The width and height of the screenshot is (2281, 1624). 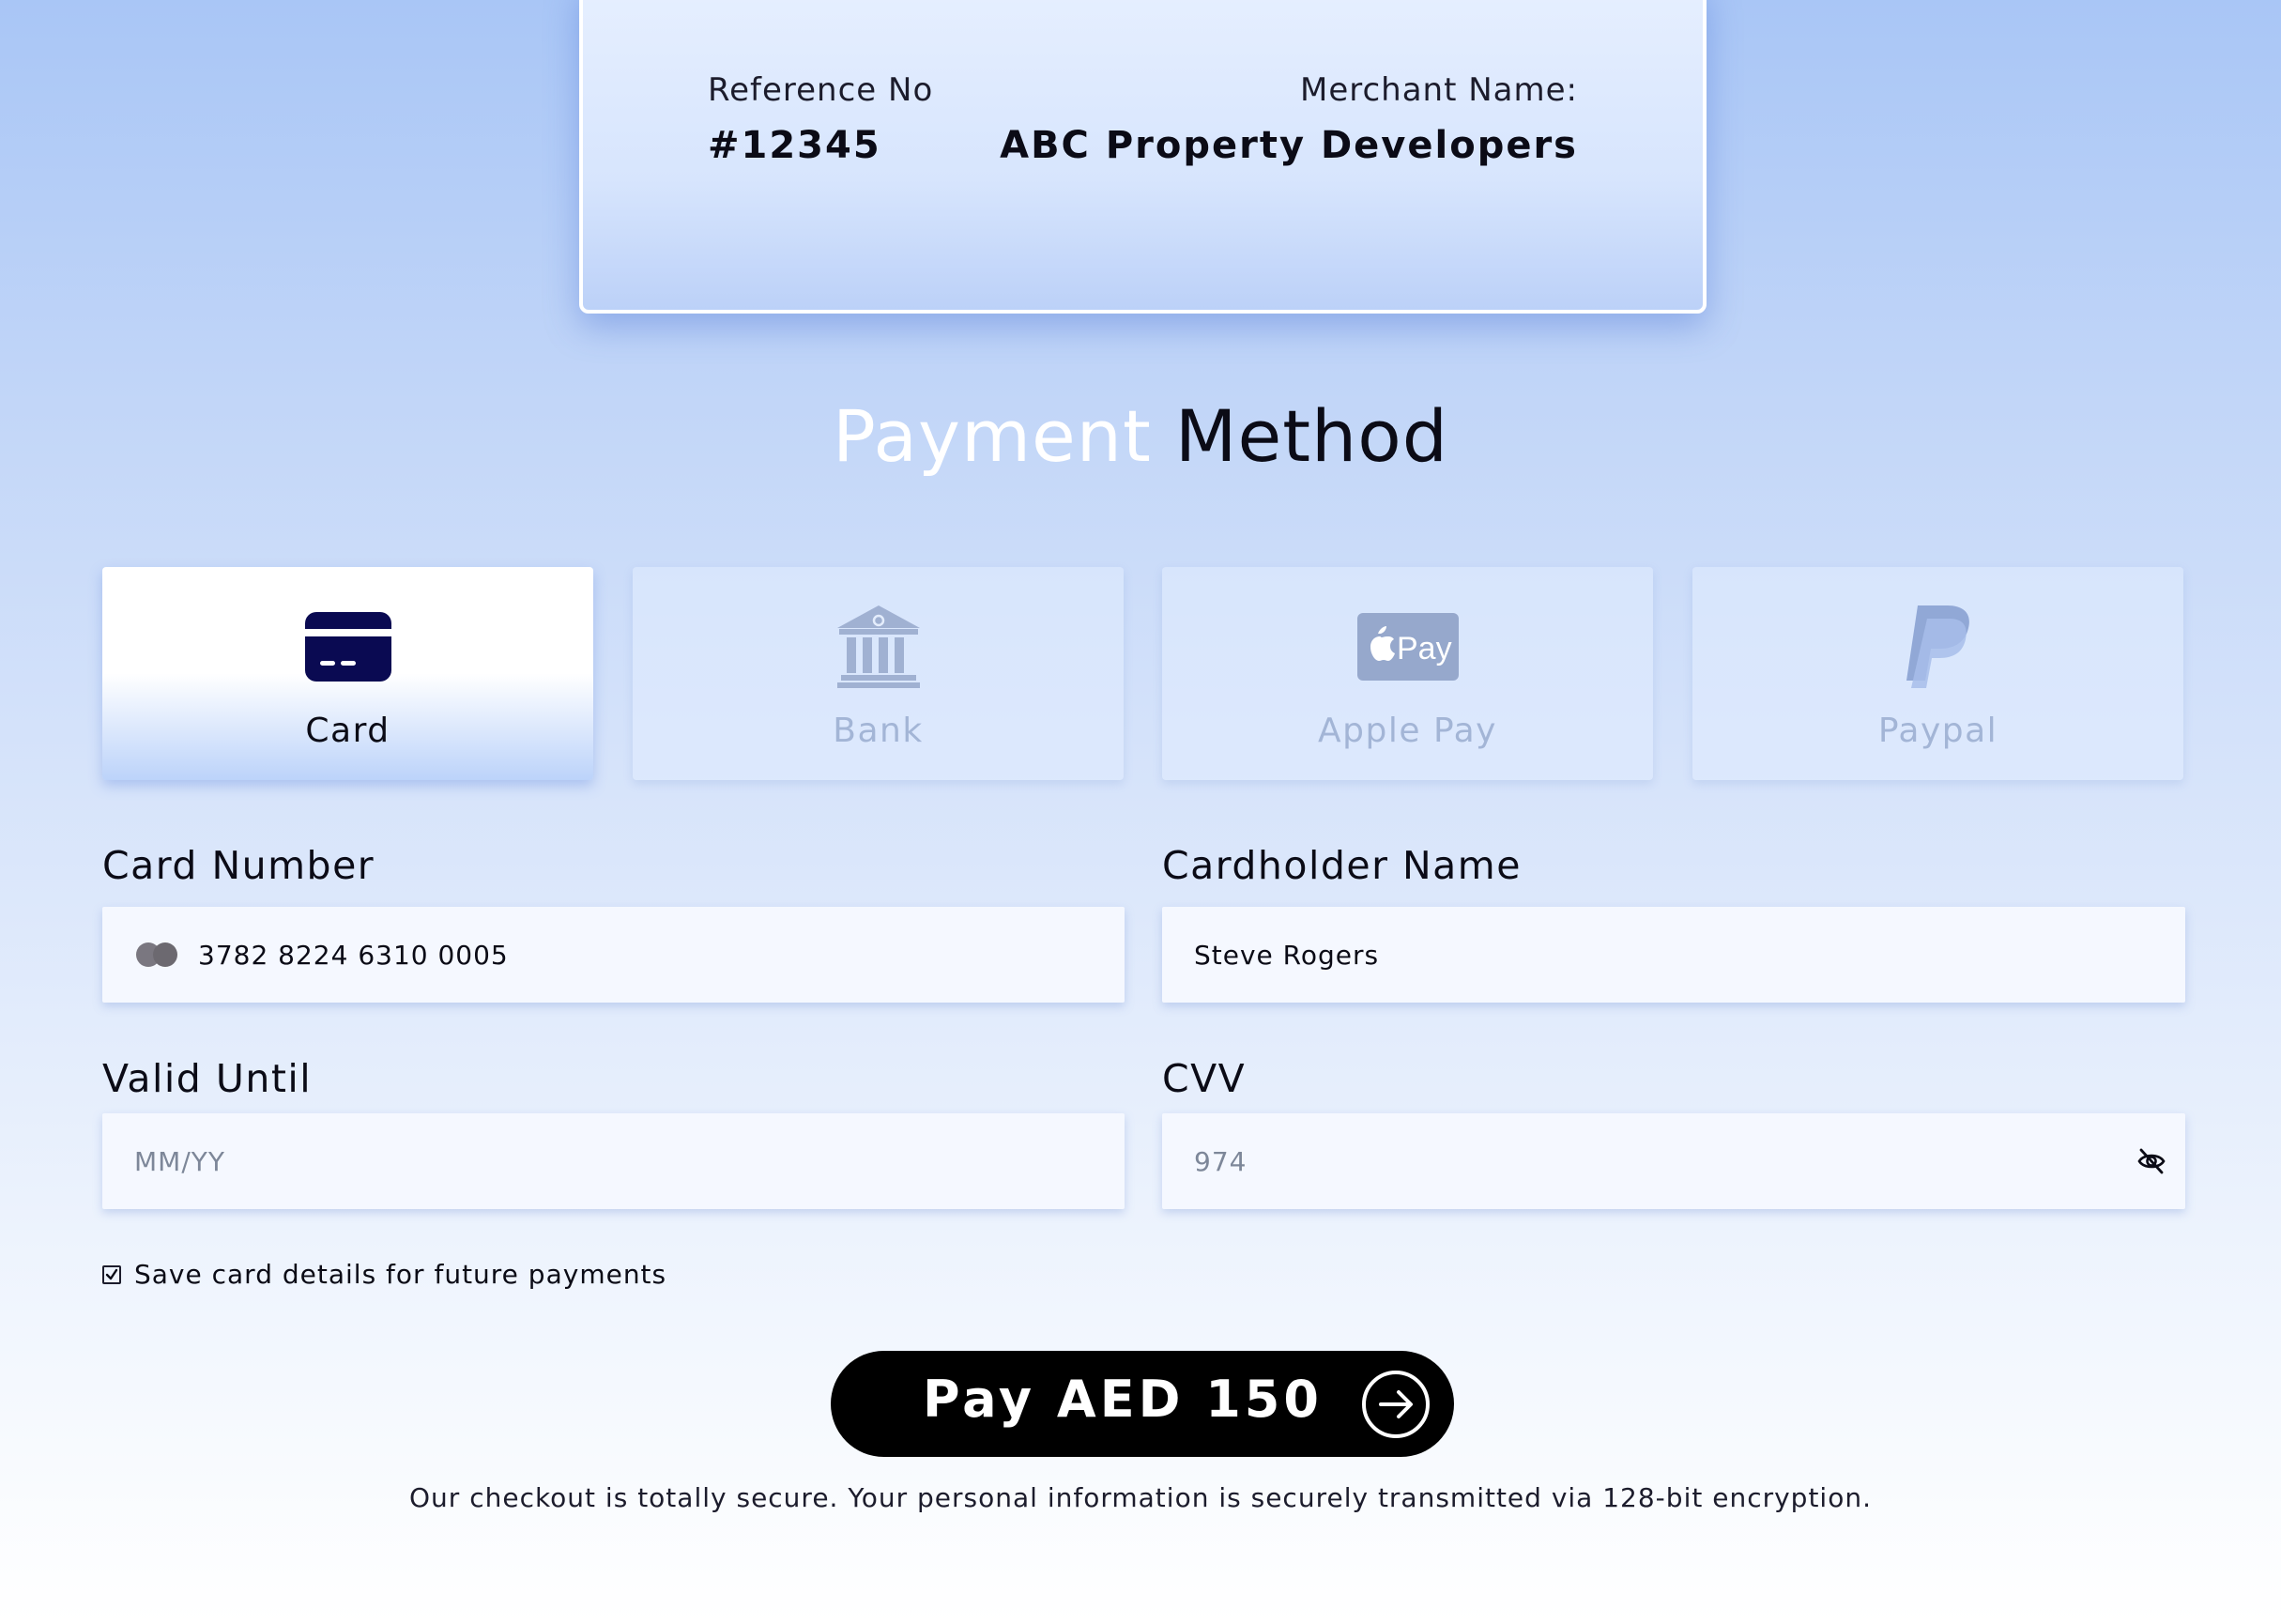 What do you see at coordinates (821, 90) in the screenshot?
I see `reference-label: Reference No` at bounding box center [821, 90].